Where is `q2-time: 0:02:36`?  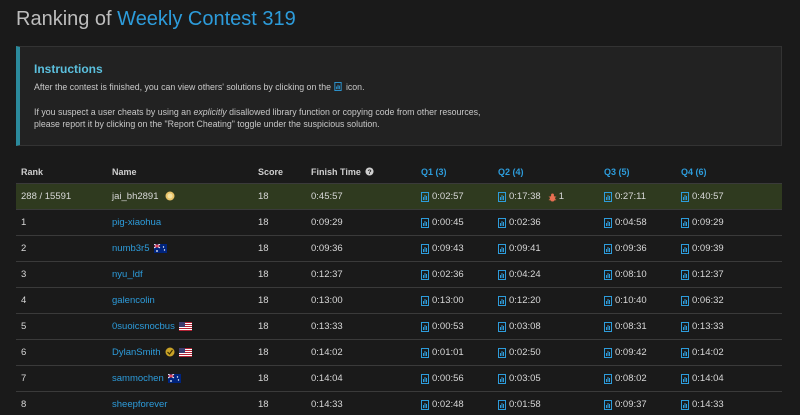
q2-time: 0:02:36 is located at coordinates (525, 222).